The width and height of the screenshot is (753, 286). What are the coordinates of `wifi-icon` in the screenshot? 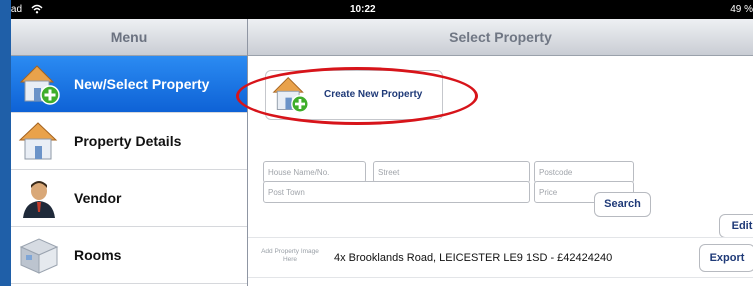 It's located at (37, 9).